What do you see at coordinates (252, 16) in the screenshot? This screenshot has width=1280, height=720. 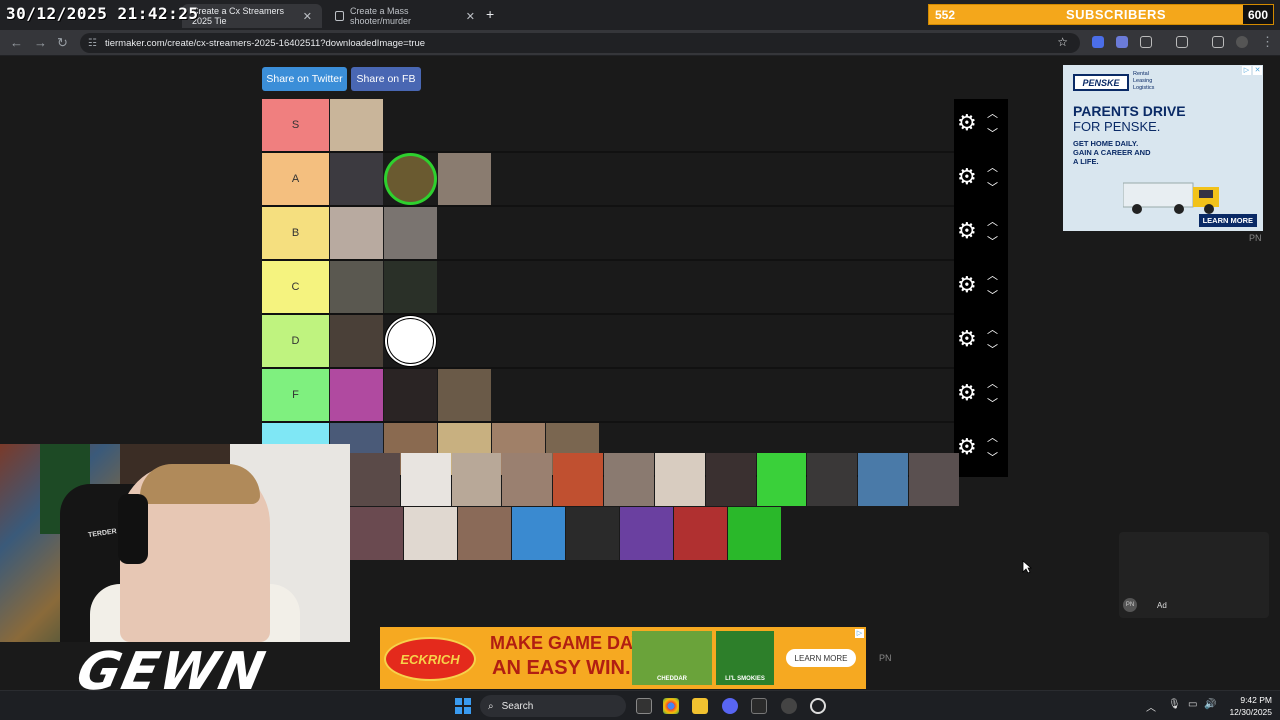 I see `tab-tiermaker: Create a Cx Streamers 2025 Tie ✕` at bounding box center [252, 16].